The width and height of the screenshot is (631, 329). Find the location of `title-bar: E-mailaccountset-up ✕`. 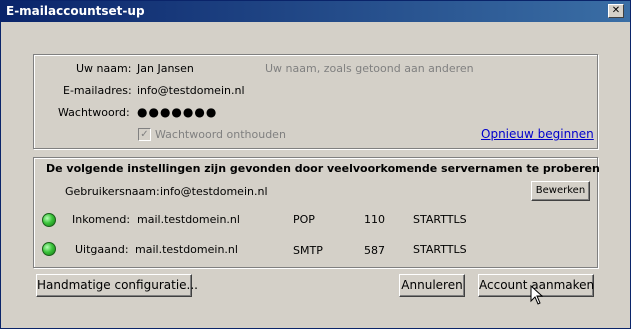

title-bar: E-mailaccountset-up ✕ is located at coordinates (315, 11).